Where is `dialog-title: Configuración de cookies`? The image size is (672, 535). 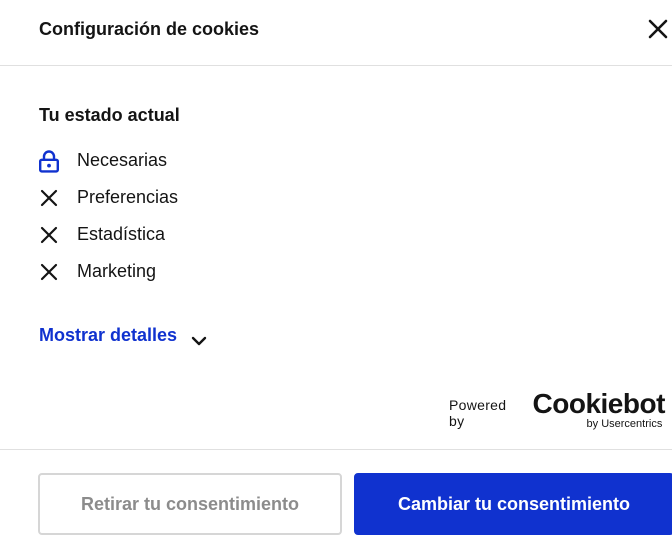
dialog-title: Configuración de cookies is located at coordinates (149, 29).